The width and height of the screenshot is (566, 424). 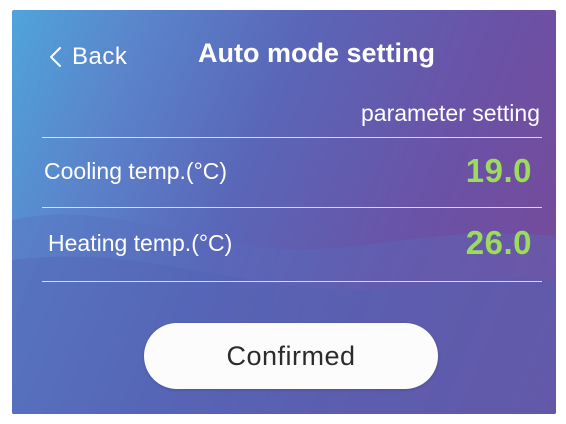 I want to click on cooling-temp-value: 19.0, so click(x=499, y=171).